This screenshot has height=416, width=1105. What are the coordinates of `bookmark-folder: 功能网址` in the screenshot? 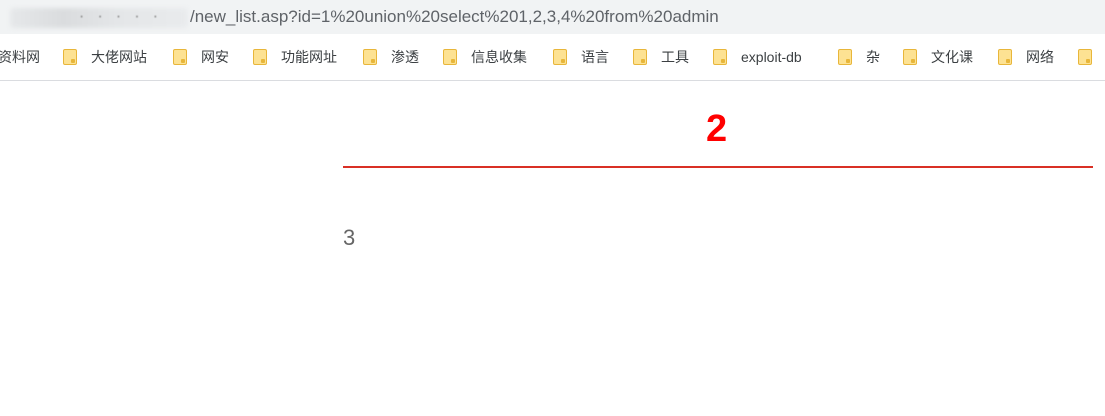 It's located at (295, 57).